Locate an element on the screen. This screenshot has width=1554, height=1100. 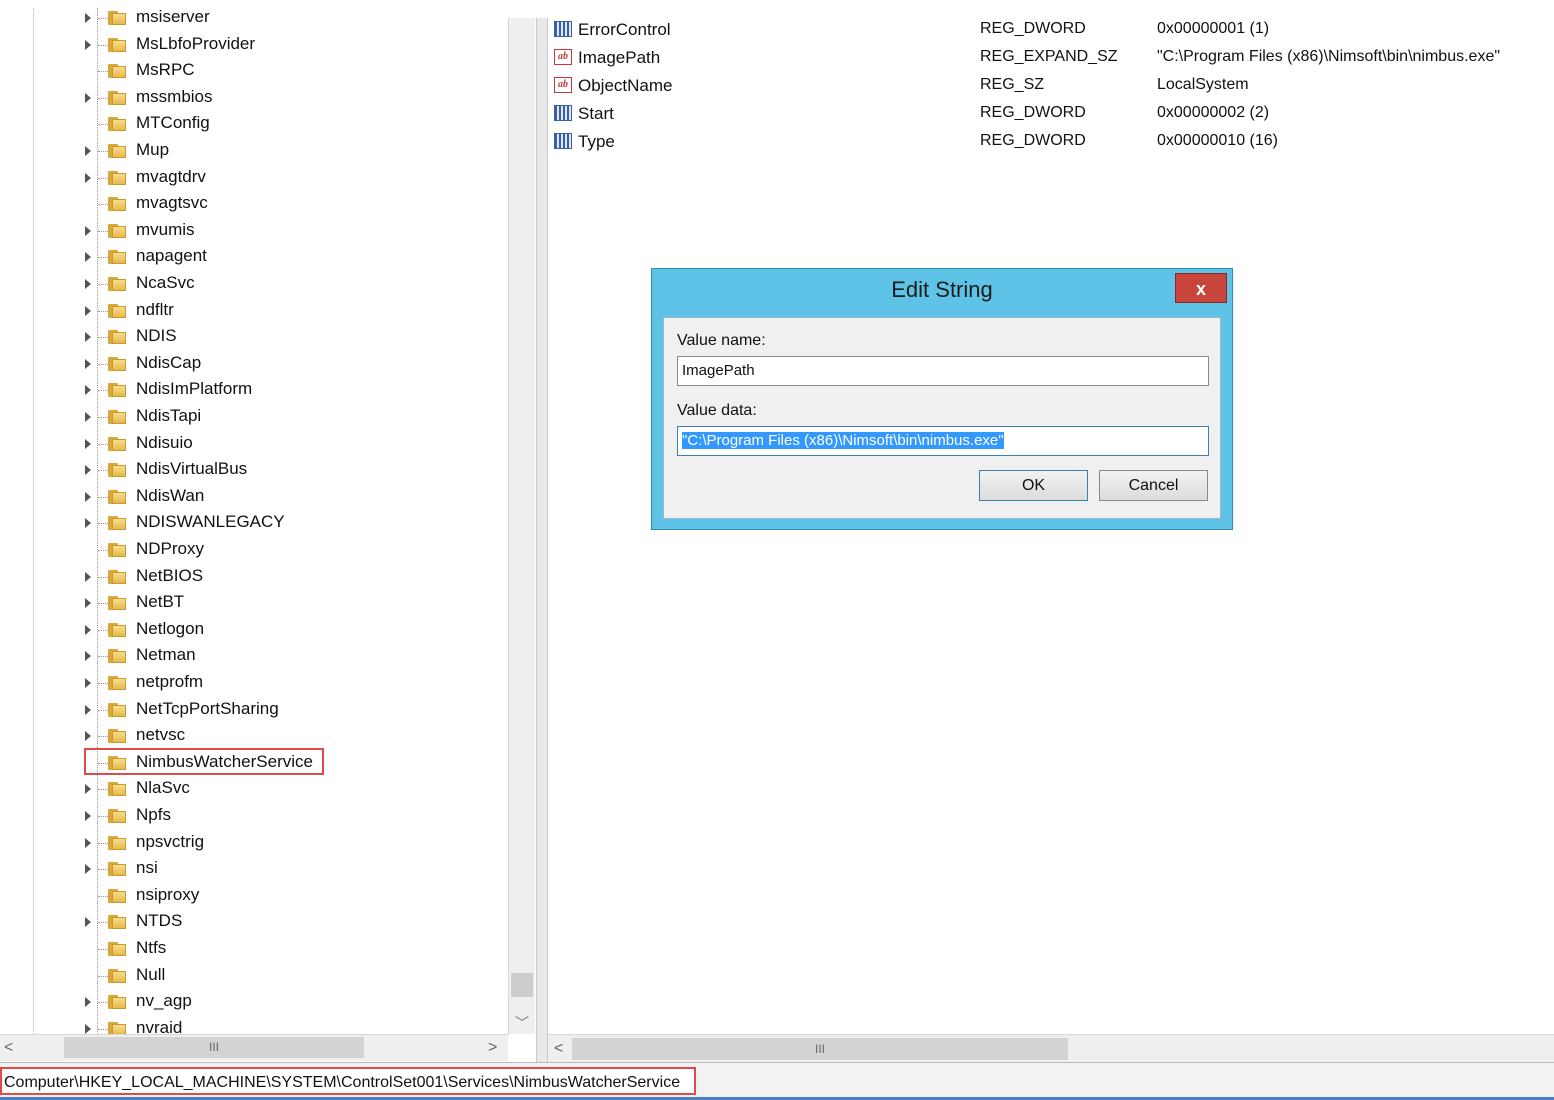
tree-item: MTConfig is located at coordinates (254, 124).